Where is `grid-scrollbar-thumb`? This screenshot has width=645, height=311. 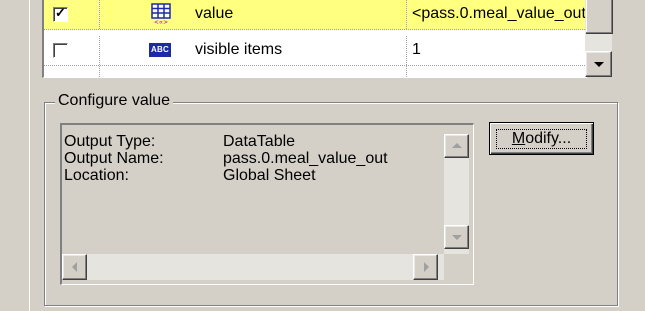
grid-scrollbar-thumb is located at coordinates (599, 17).